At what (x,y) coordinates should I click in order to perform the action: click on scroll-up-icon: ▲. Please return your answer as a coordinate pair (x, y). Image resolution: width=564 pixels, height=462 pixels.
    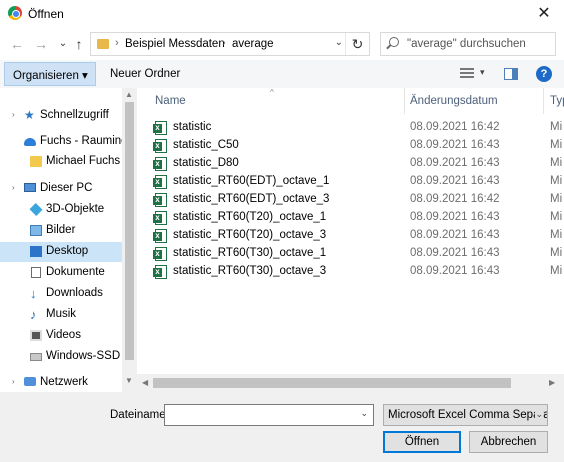
    Looking at the image, I should click on (129, 94).